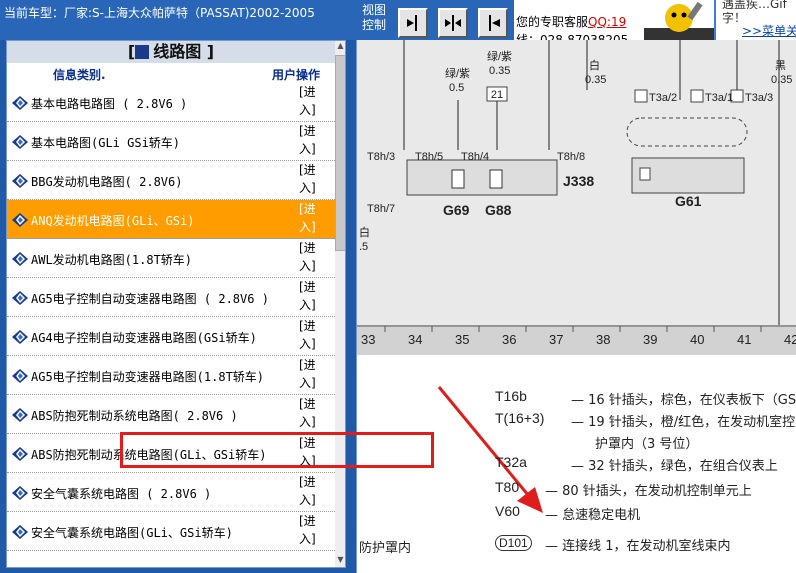  I want to click on legend-desc-6: — 连接线 1，在发动机室线束内, so click(638, 546).